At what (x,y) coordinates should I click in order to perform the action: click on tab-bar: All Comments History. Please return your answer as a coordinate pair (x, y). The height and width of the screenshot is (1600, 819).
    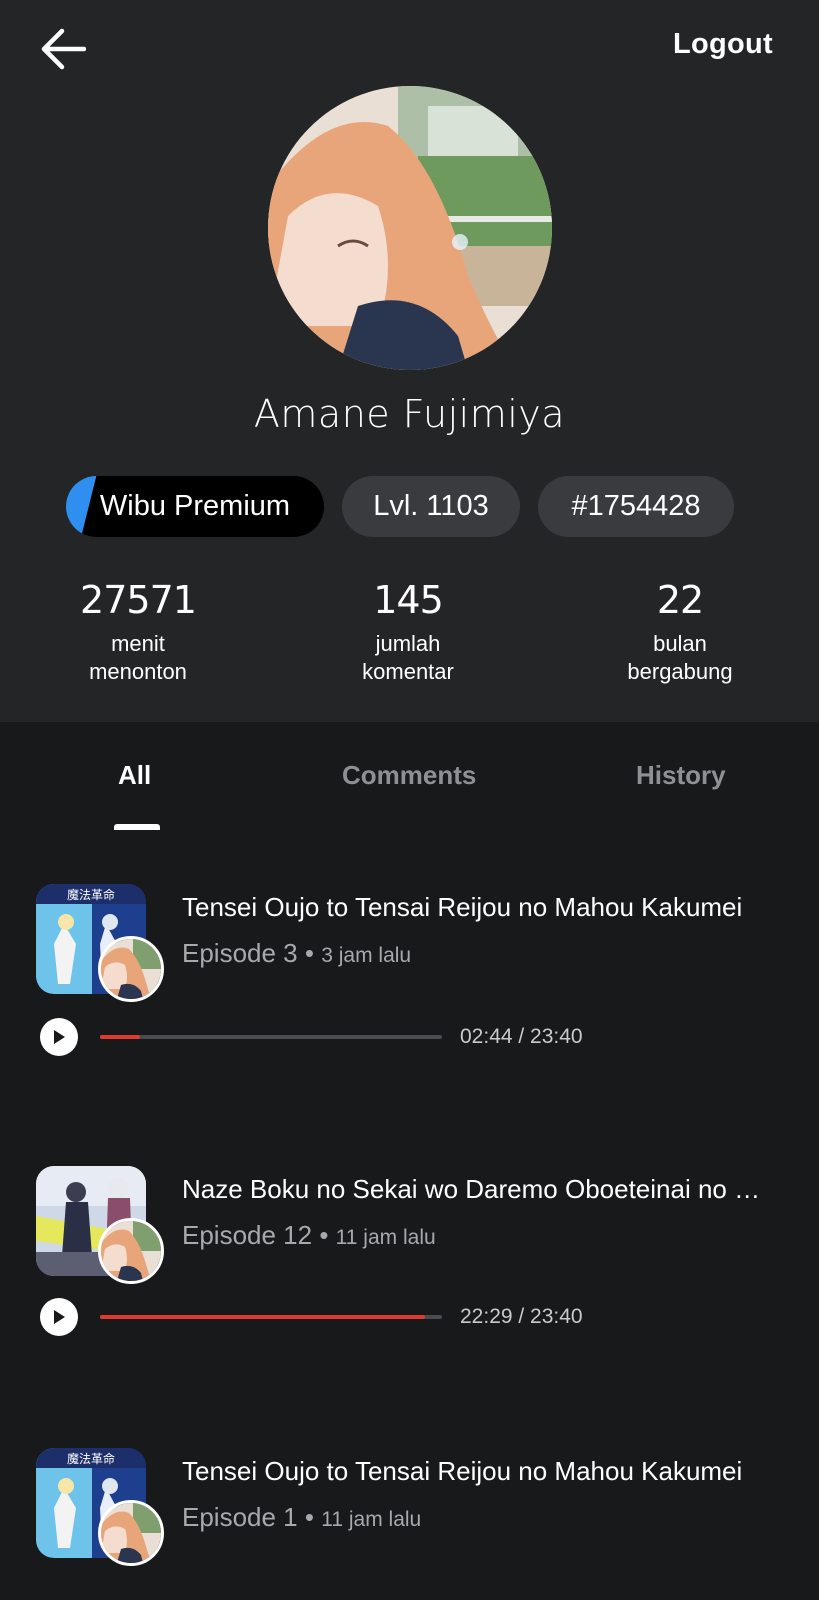
    Looking at the image, I should click on (409, 777).